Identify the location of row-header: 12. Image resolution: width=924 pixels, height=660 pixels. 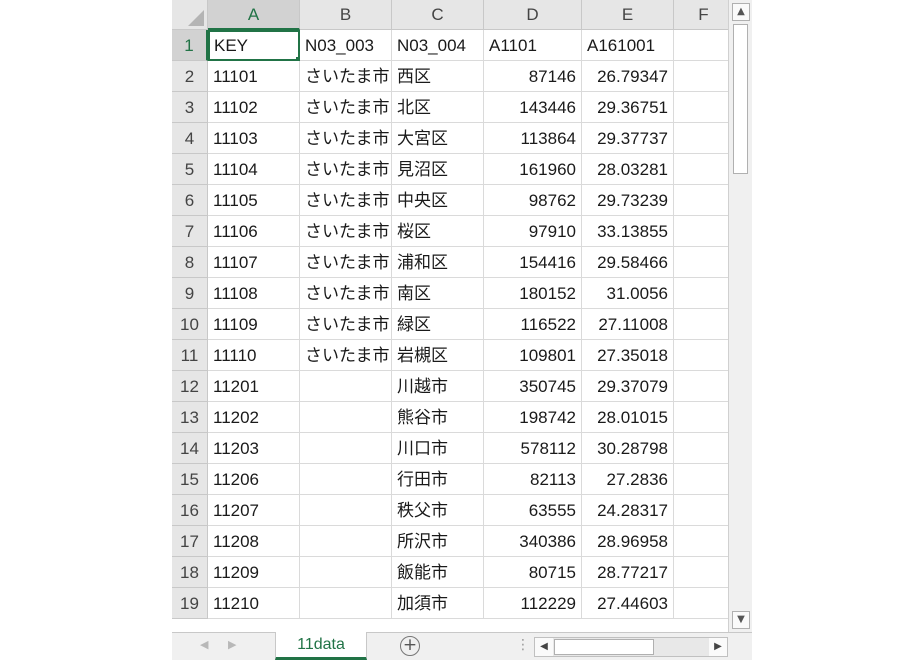
(190, 386).